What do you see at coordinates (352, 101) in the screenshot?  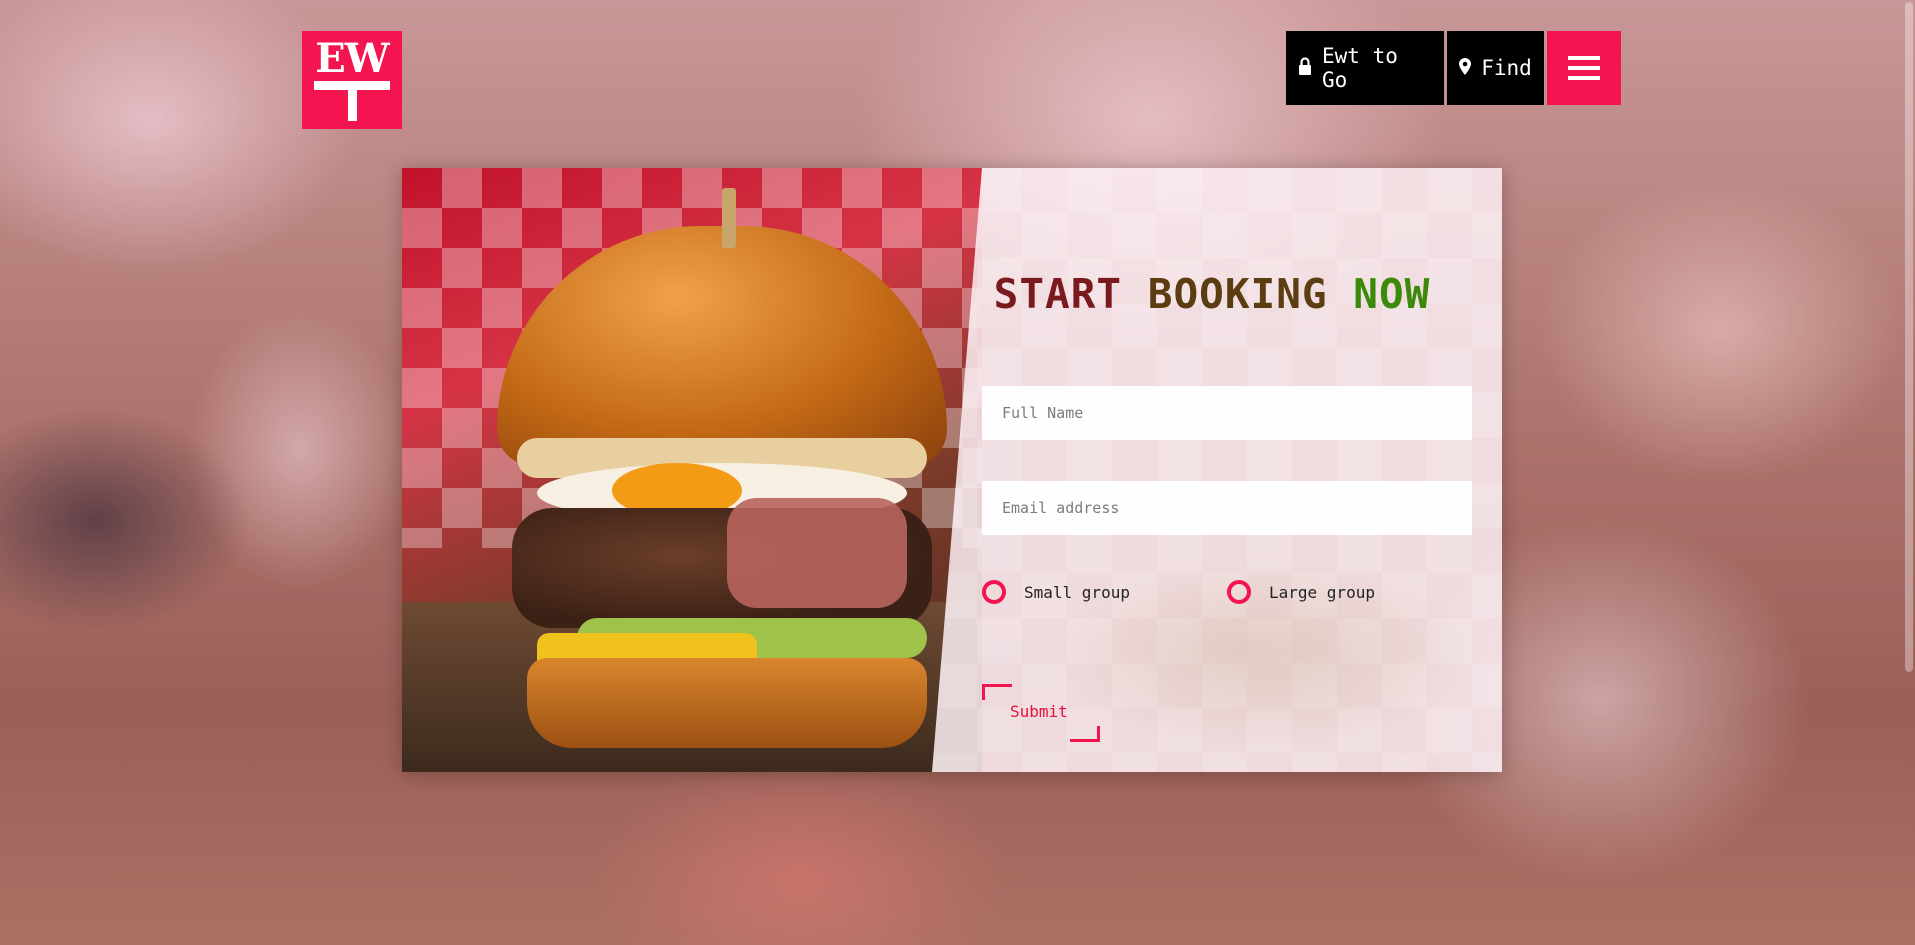 I see `logo-t-stem` at bounding box center [352, 101].